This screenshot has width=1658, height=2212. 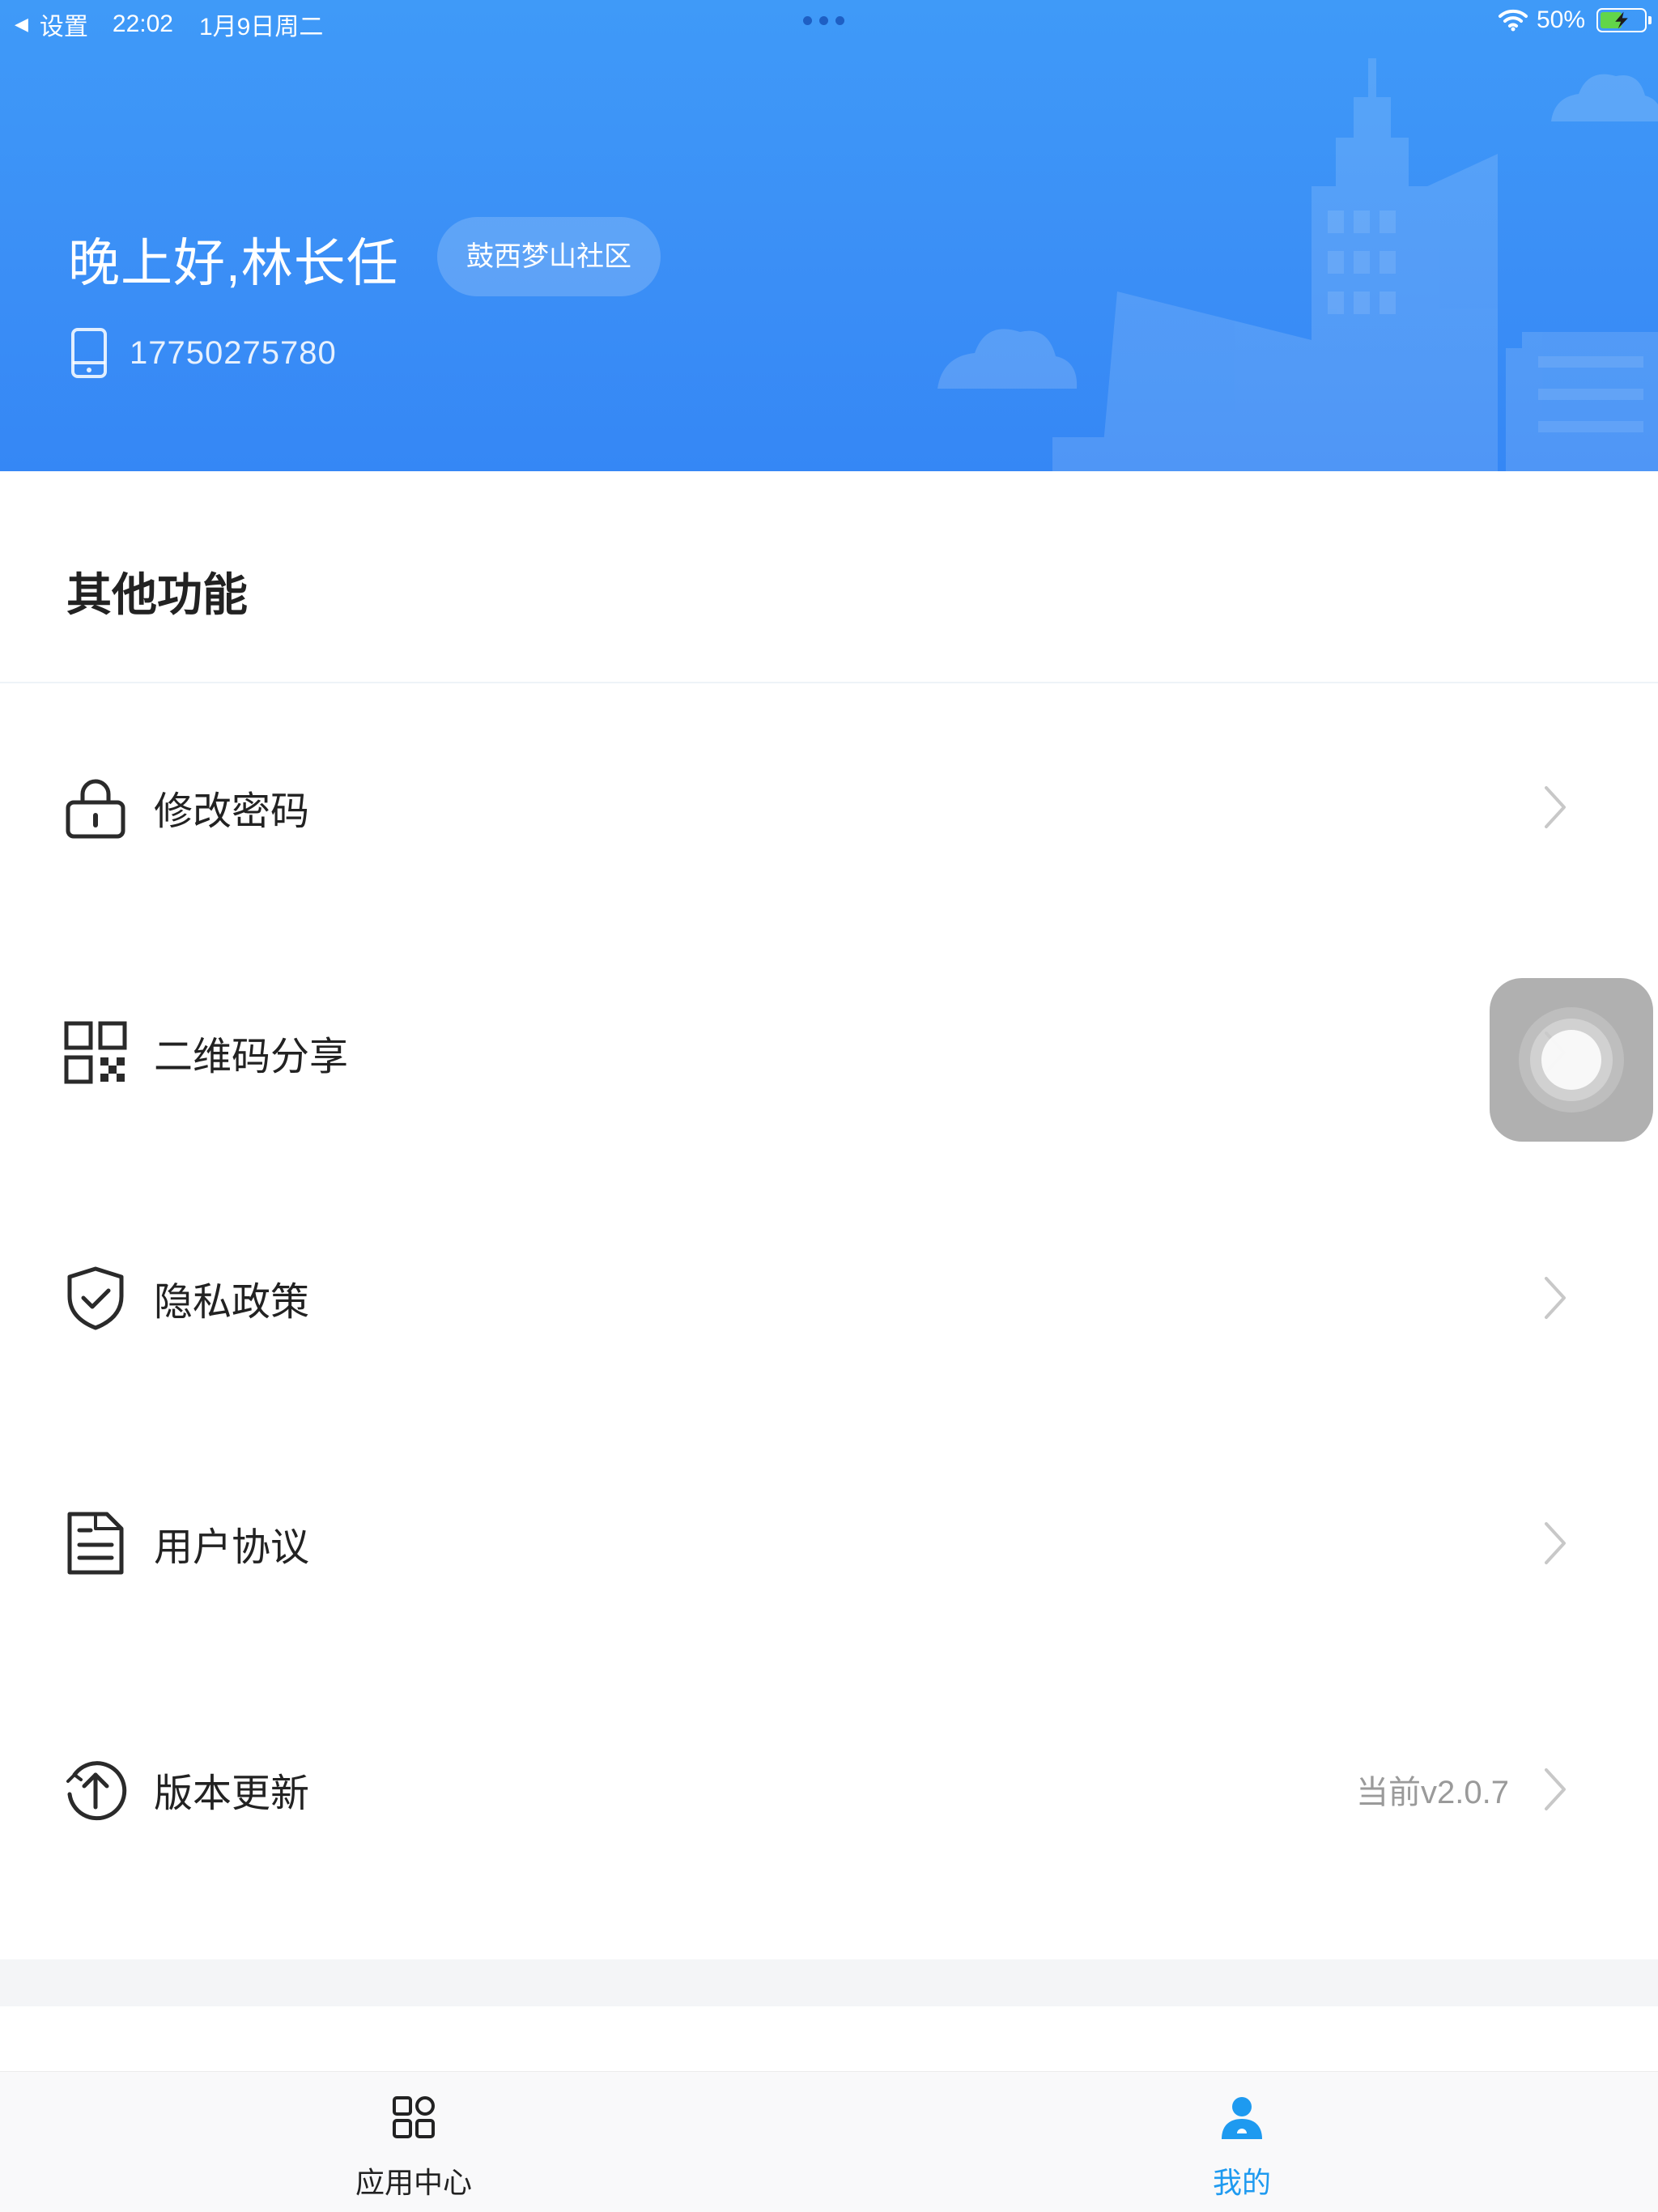 What do you see at coordinates (829, 1053) in the screenshot?
I see `menu-item-qr-share: 二维码分享` at bounding box center [829, 1053].